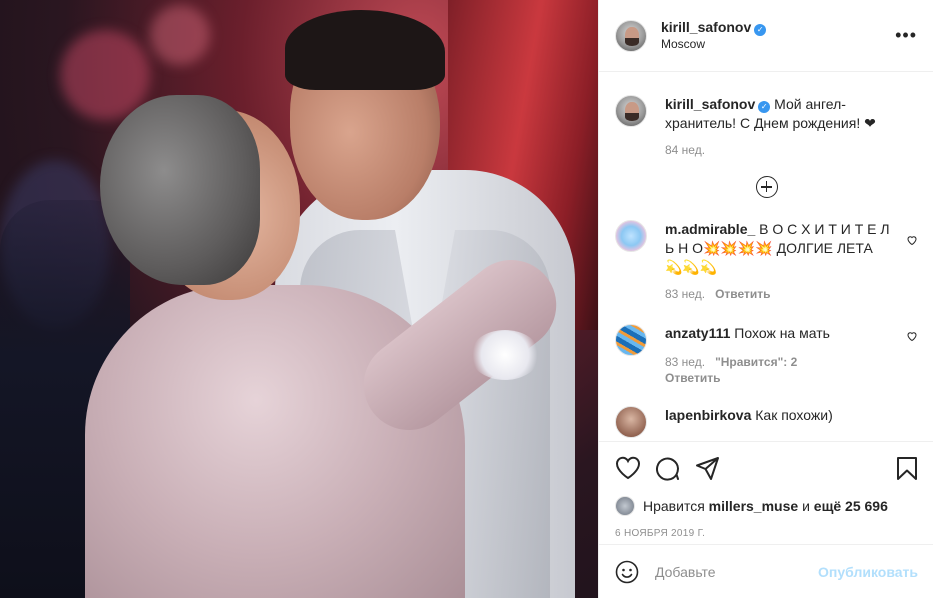 This screenshot has width=933, height=598. Describe the element at coordinates (706, 27) in the screenshot. I see `author-username: kirill_safonov` at that location.